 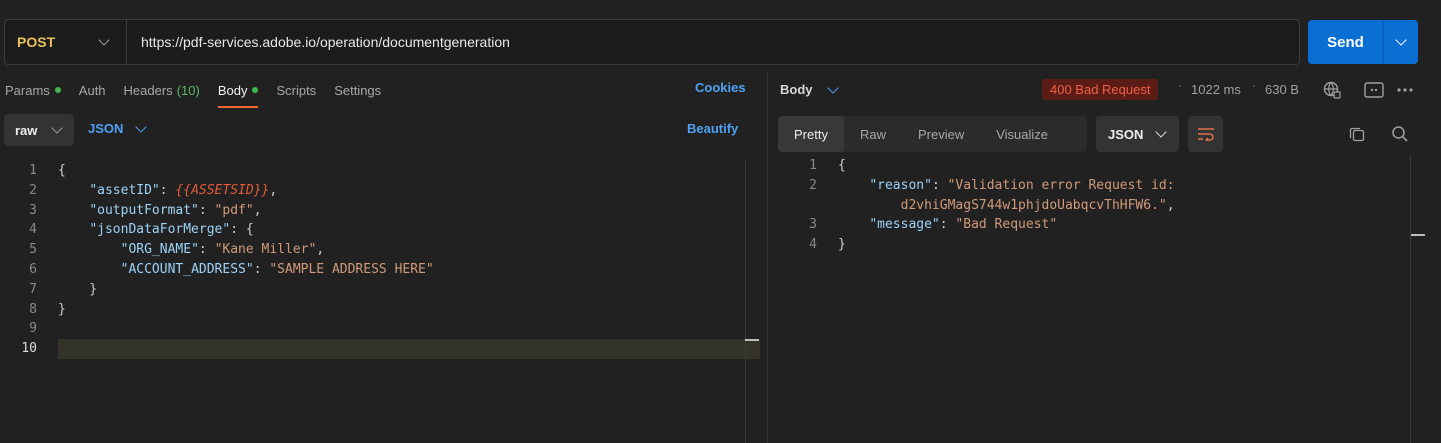 What do you see at coordinates (36, 42) in the screenshot?
I see `method-label: POST` at bounding box center [36, 42].